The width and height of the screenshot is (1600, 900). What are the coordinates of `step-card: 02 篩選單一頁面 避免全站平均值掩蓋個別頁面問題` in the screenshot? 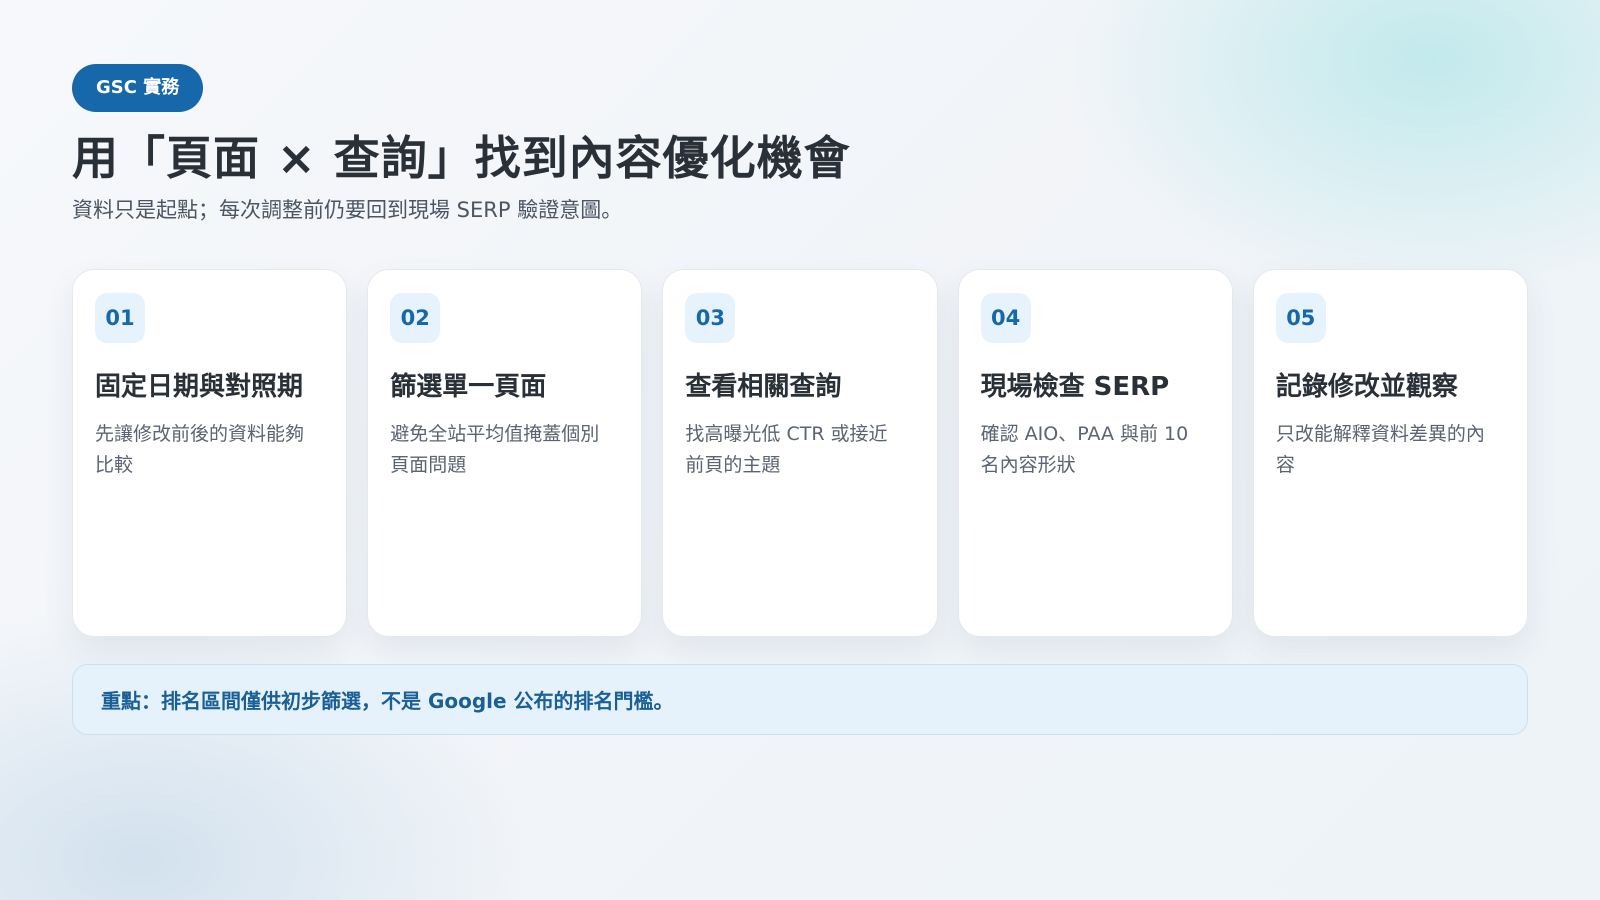 It's located at (505, 453).